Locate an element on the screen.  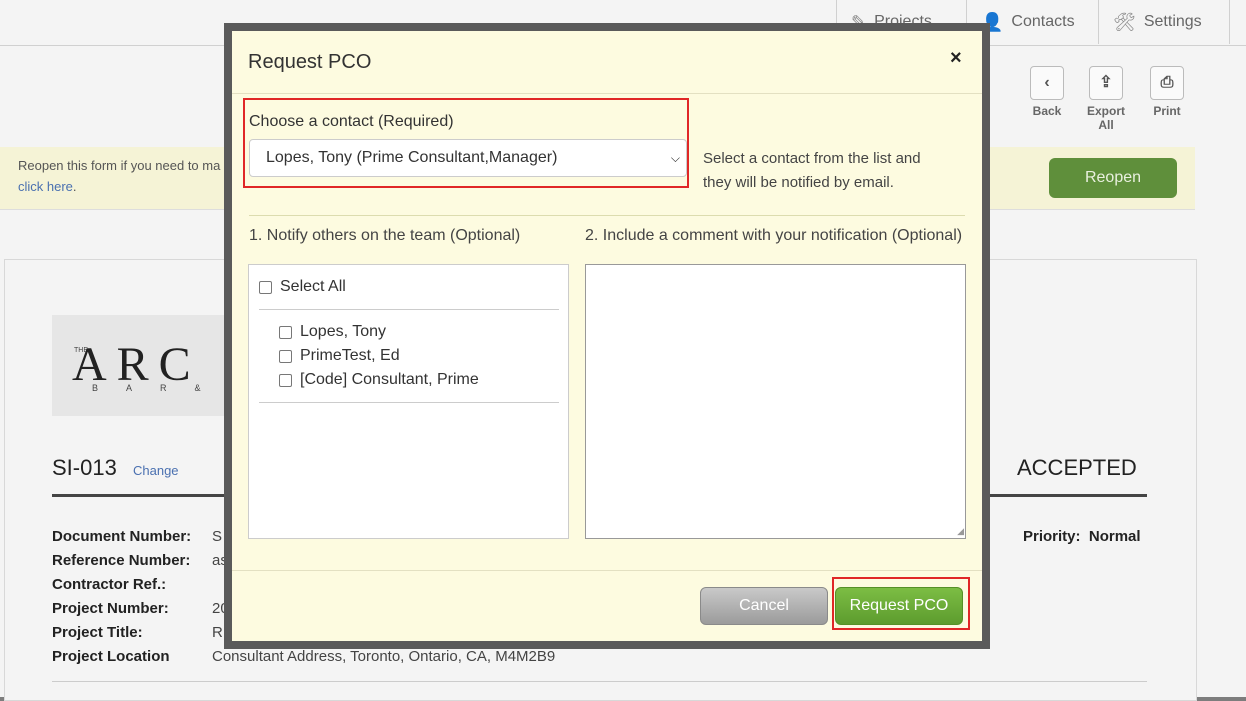
team-member-checkbox: Lopes, Tony is located at coordinates (332, 332).